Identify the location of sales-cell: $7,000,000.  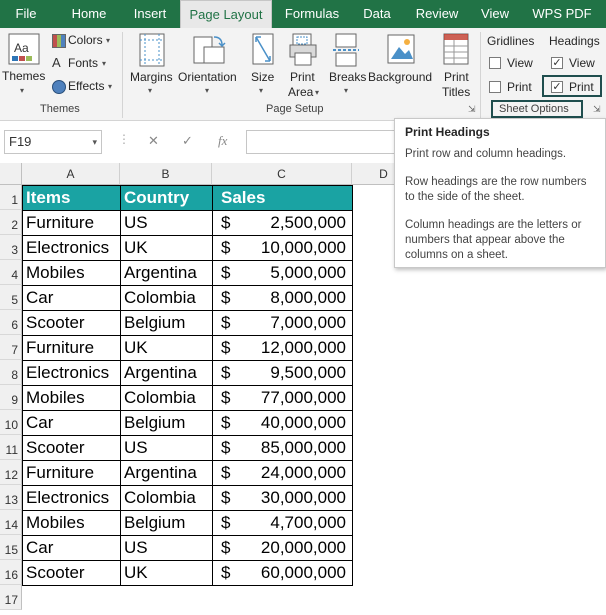
(282, 323).